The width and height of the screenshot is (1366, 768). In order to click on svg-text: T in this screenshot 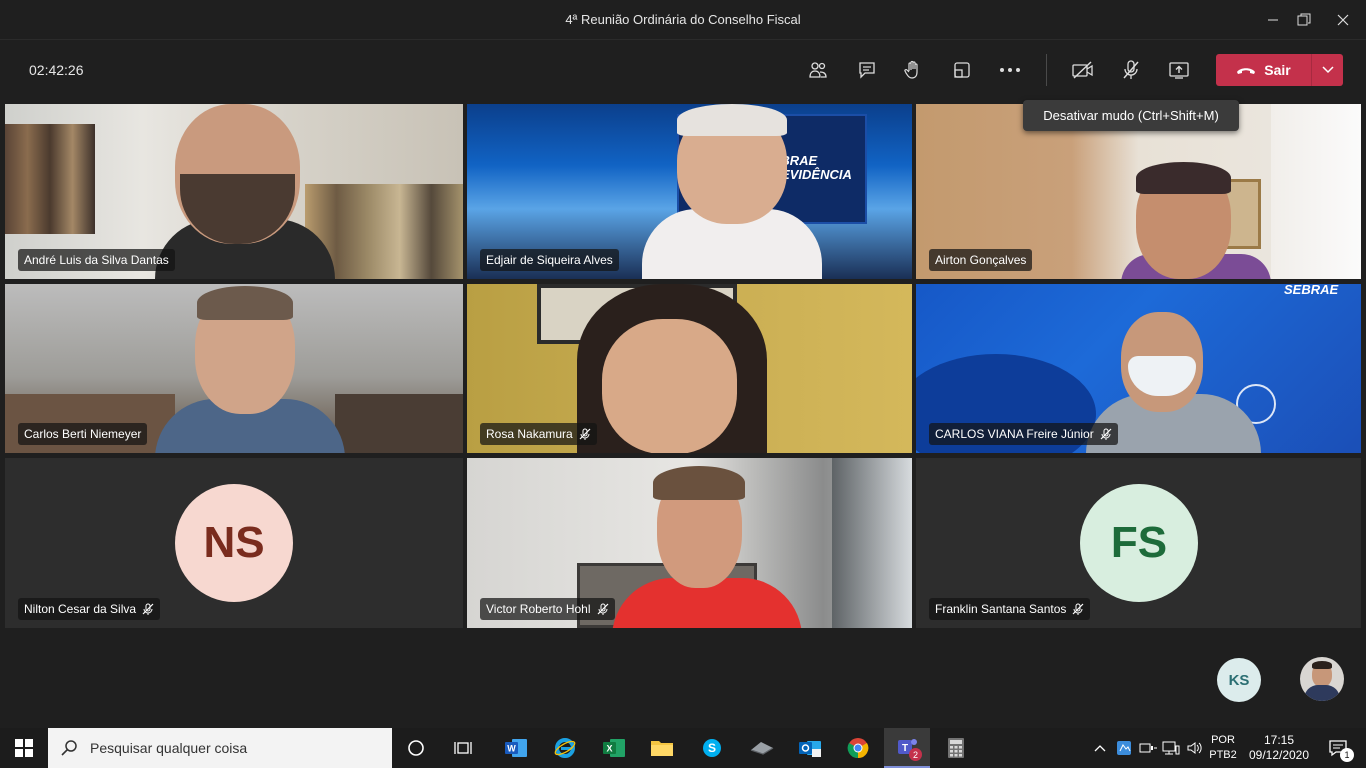, I will do `click(905, 748)`.